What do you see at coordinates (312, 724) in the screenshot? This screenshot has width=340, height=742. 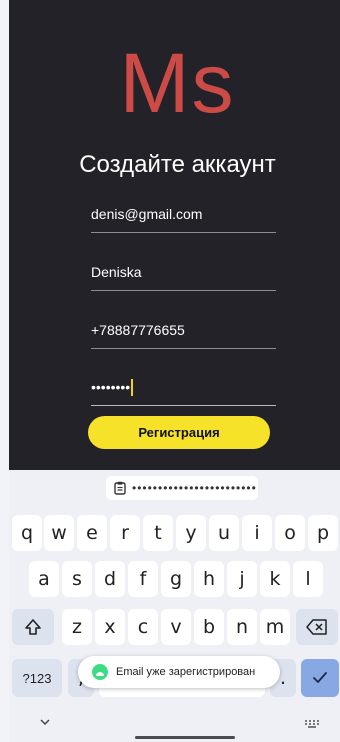 I see `keyboard-switch-icon` at bounding box center [312, 724].